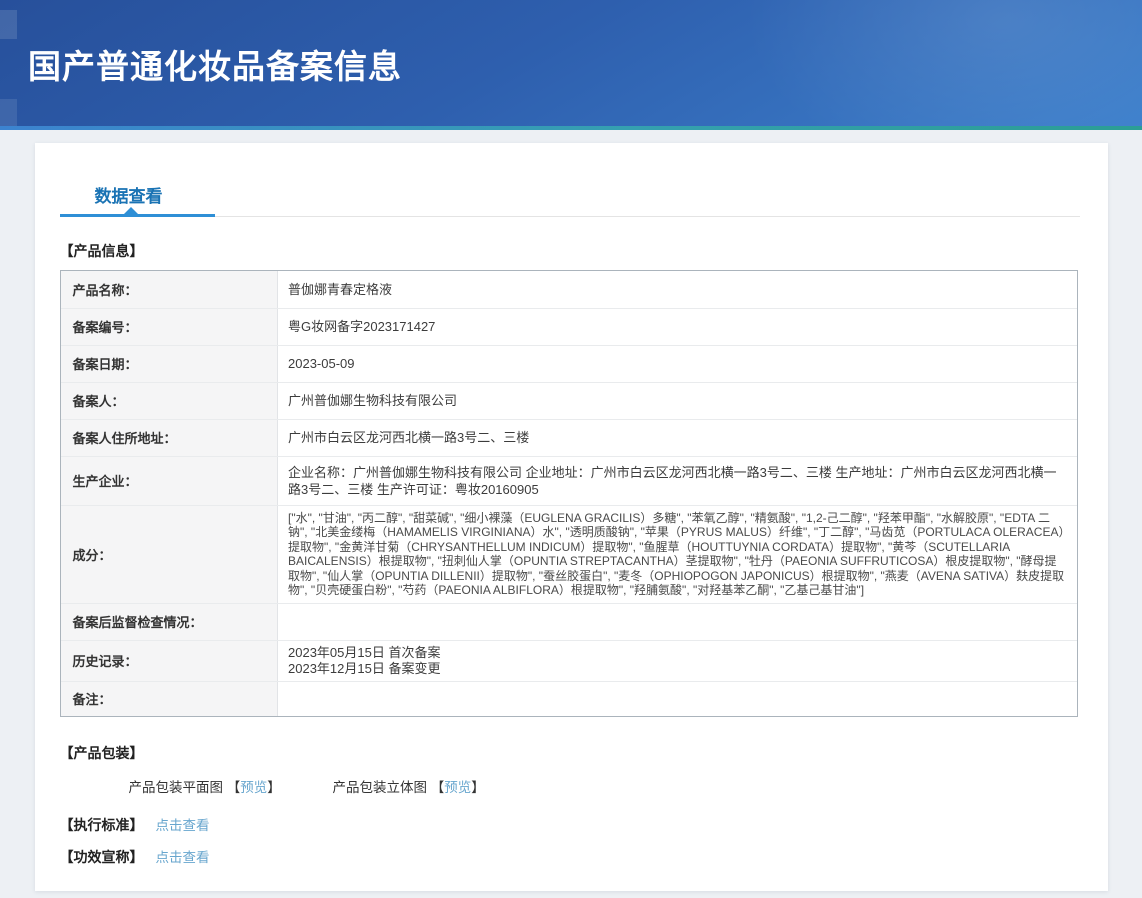 The height and width of the screenshot is (898, 1142). Describe the element at coordinates (169, 622) in the screenshot. I see `row-label: 备案后监督检查情况：` at that location.